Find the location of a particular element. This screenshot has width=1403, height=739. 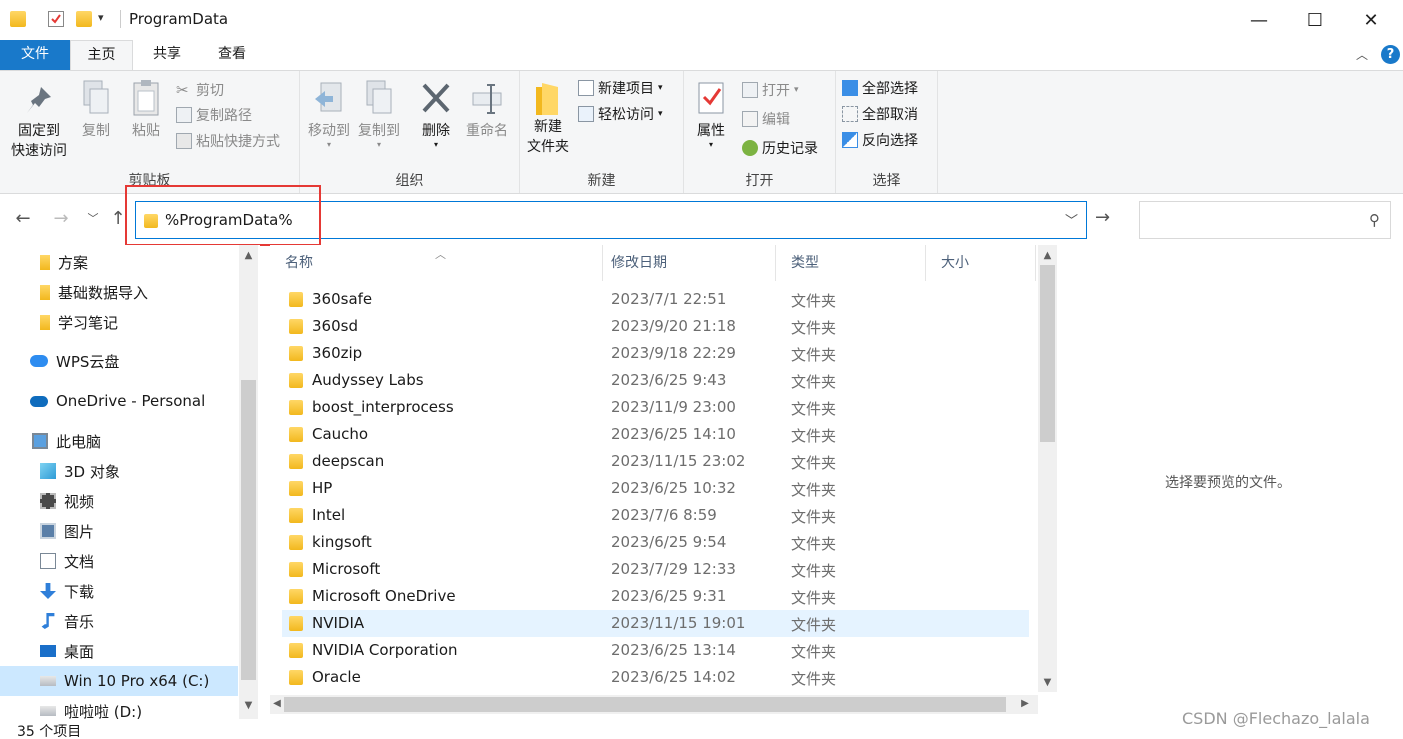

title-bar: ▾ ProgramData — ☐ ✕ is located at coordinates (701, 20).